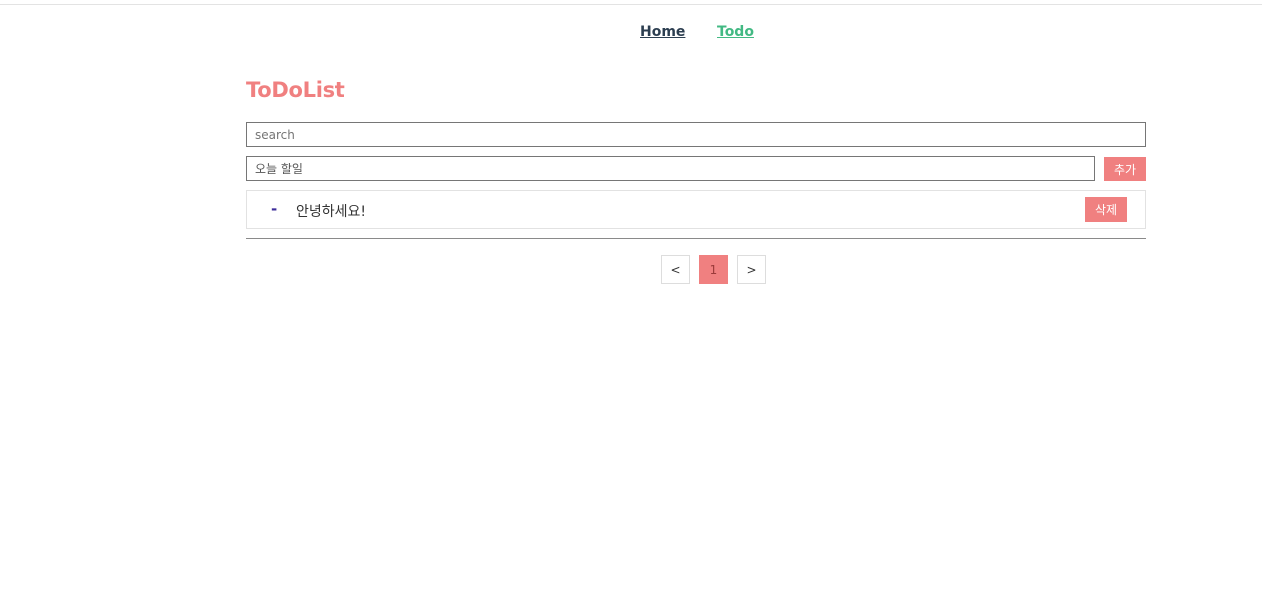 This screenshot has width=1262, height=591. I want to click on todo-list: - 안녕하세요! 삭제, so click(696, 209).